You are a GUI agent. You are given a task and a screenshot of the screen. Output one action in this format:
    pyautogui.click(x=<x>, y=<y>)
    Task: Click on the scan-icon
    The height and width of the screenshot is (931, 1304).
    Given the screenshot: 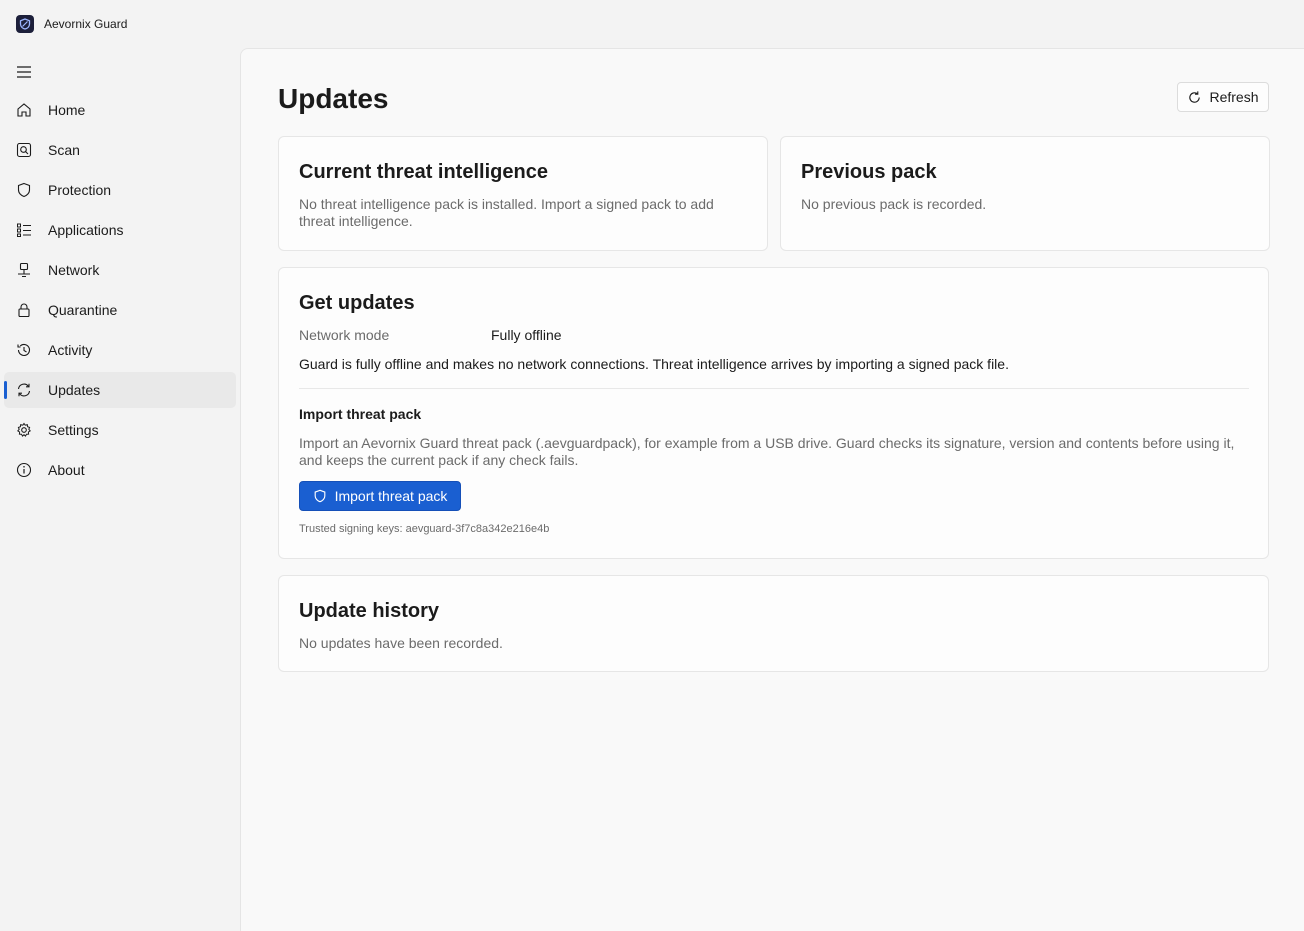 What is the action you would take?
    pyautogui.click(x=24, y=150)
    